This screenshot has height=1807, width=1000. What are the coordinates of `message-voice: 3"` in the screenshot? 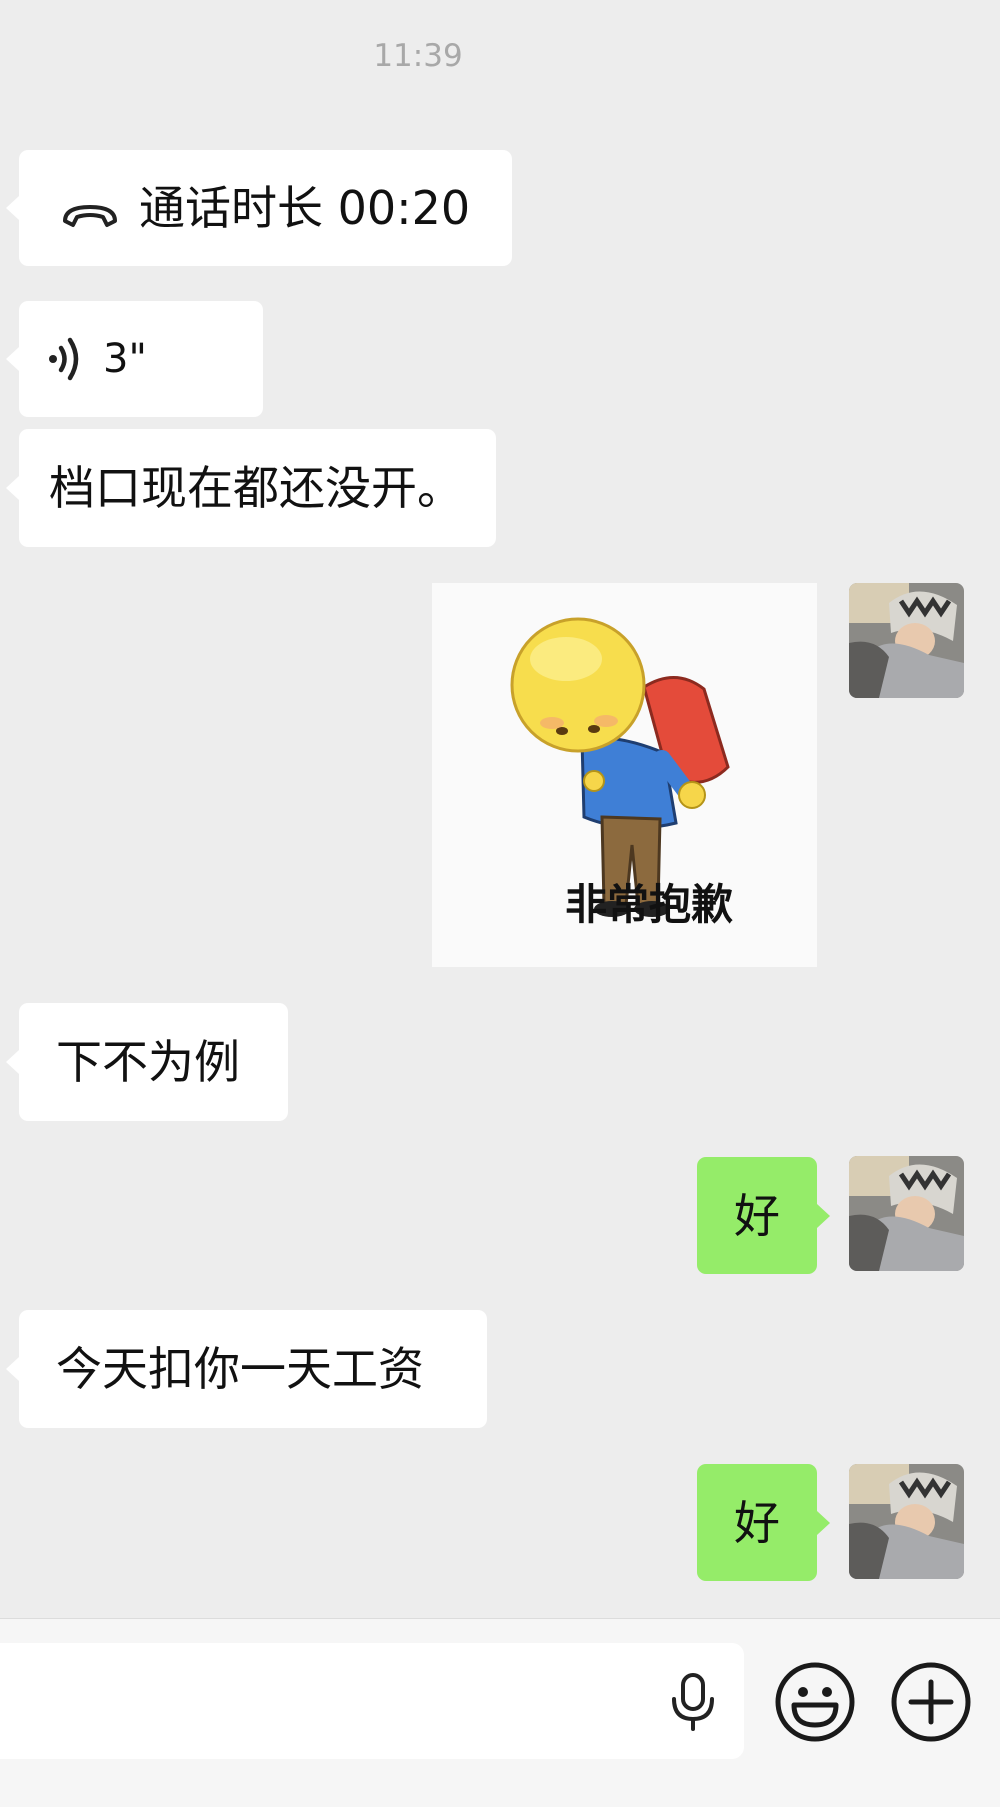 It's located at (134, 359).